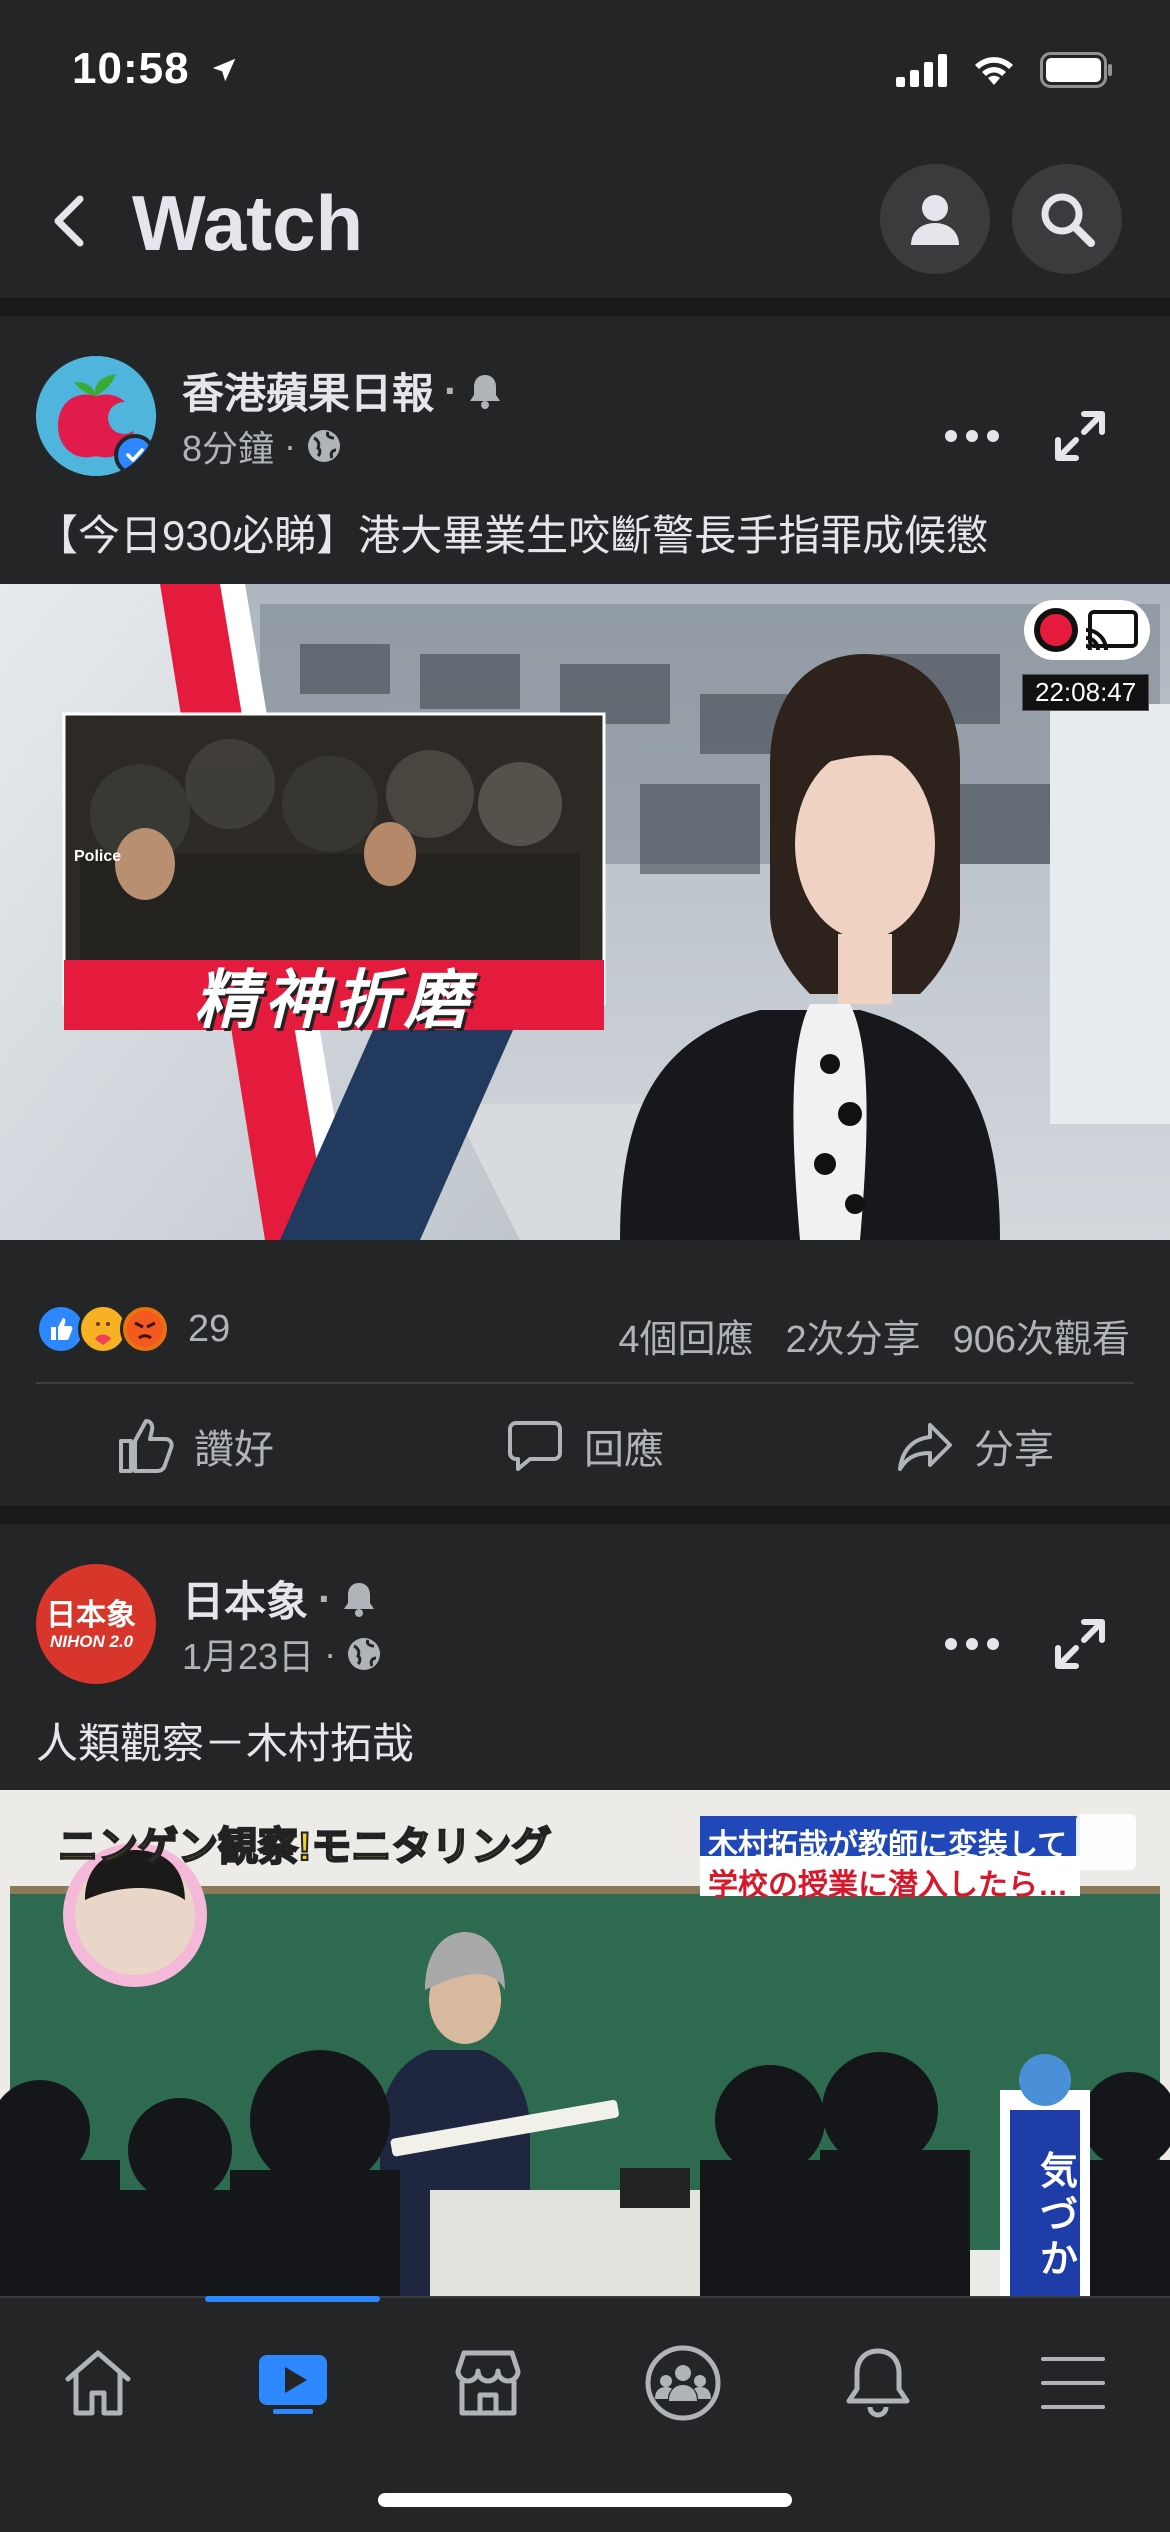 The height and width of the screenshot is (2532, 1170). What do you see at coordinates (585, 1515) in the screenshot?
I see `post-divider` at bounding box center [585, 1515].